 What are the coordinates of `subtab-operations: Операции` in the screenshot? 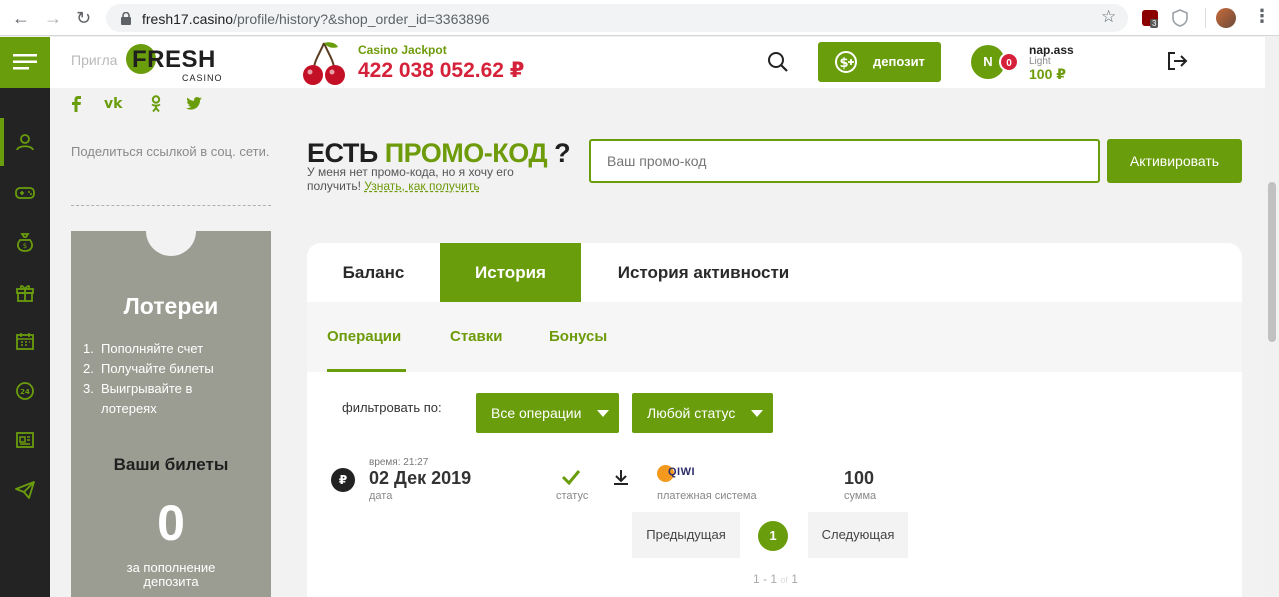 It's located at (364, 337).